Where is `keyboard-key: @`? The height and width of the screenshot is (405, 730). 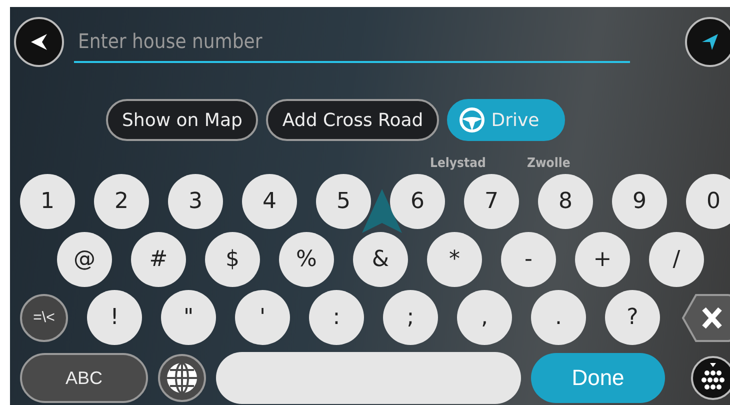
keyboard-key: @ is located at coordinates (84, 259).